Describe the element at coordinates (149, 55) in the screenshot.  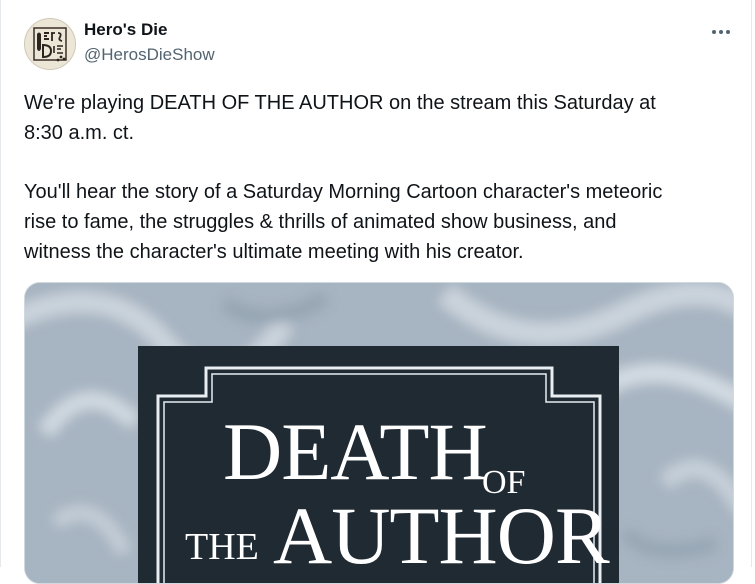
I see `author-handle: @HerosDieShow` at that location.